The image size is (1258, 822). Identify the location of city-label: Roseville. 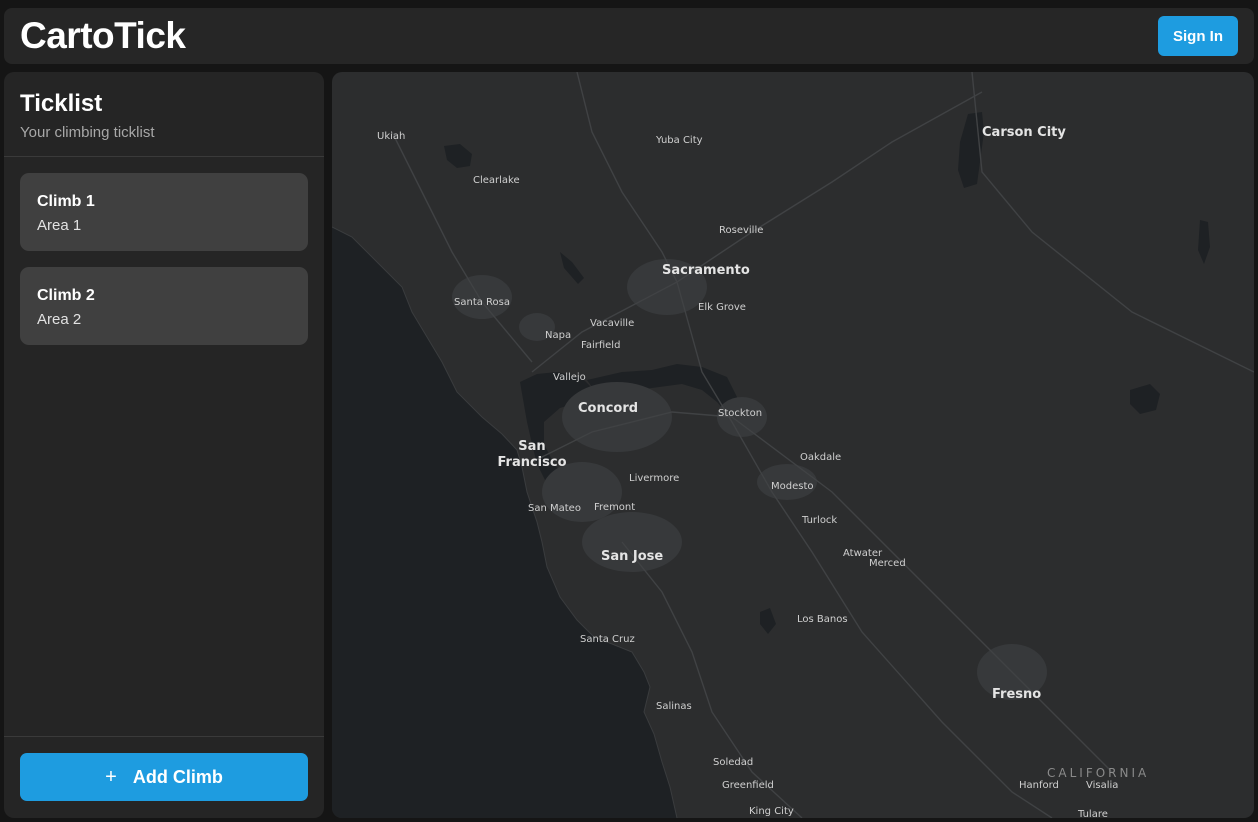
(741, 230).